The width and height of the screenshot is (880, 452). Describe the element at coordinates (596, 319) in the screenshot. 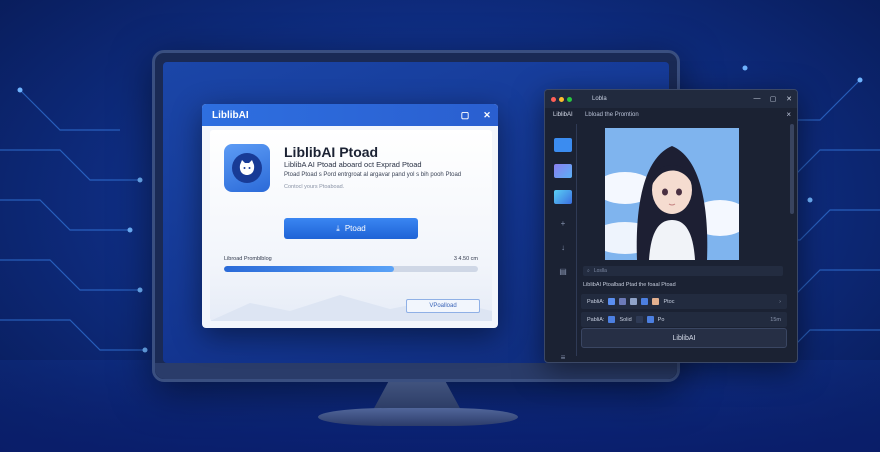

I see `option-row-2-label: PabliA:` at that location.